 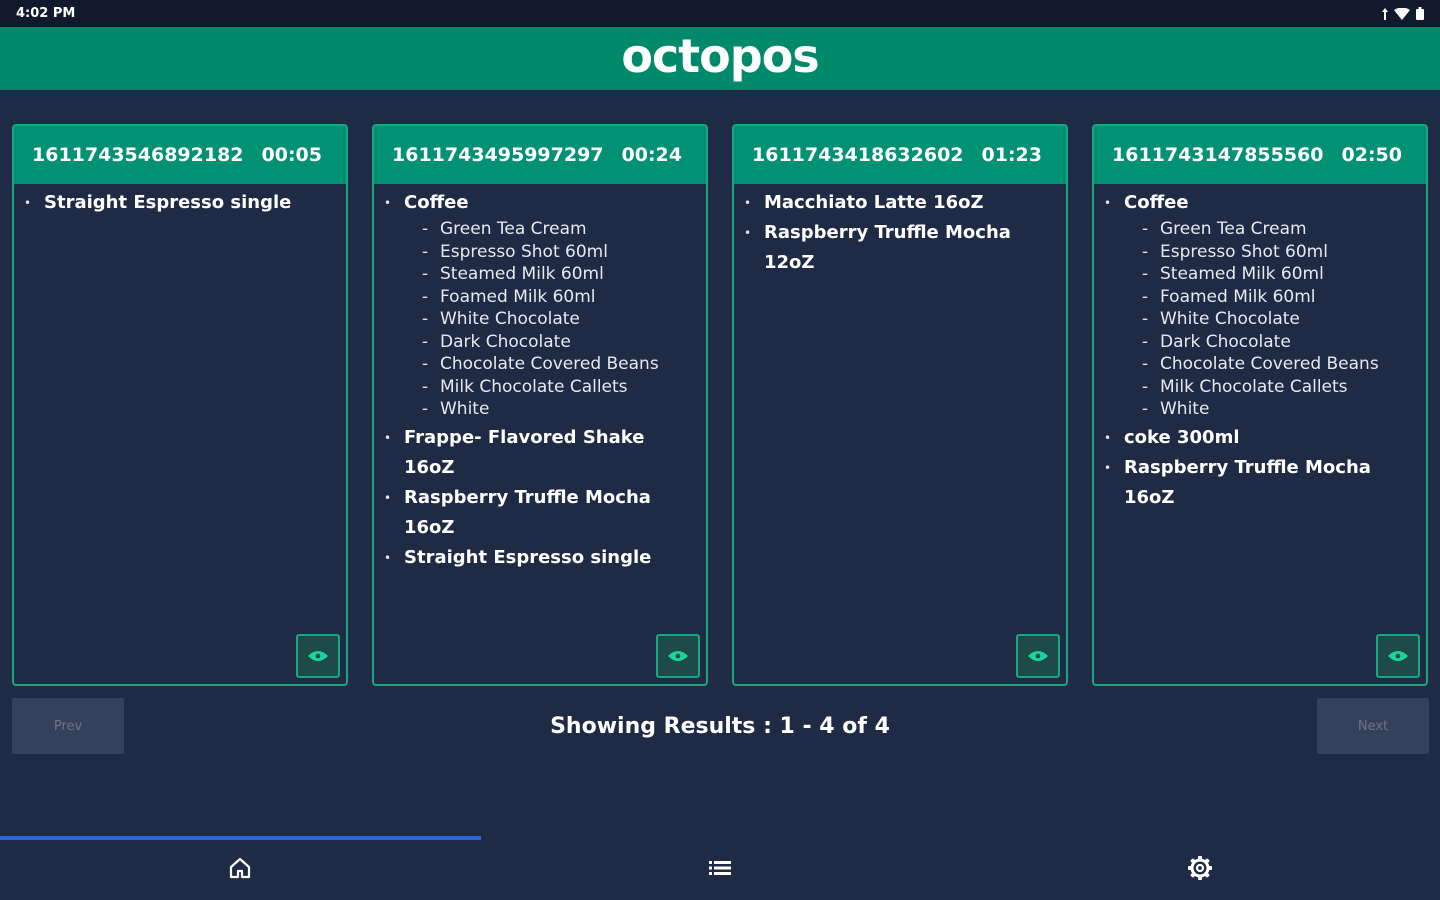 I want to click on nav-home, so click(x=240, y=870).